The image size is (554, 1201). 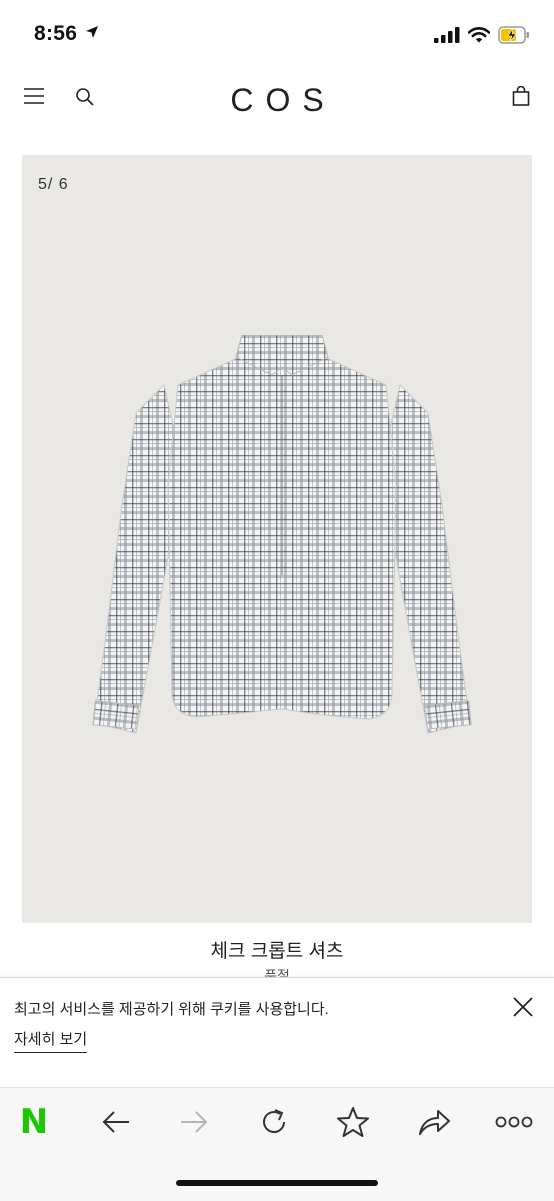 What do you see at coordinates (277, 100) in the screenshot?
I see `brand-logo: COS` at bounding box center [277, 100].